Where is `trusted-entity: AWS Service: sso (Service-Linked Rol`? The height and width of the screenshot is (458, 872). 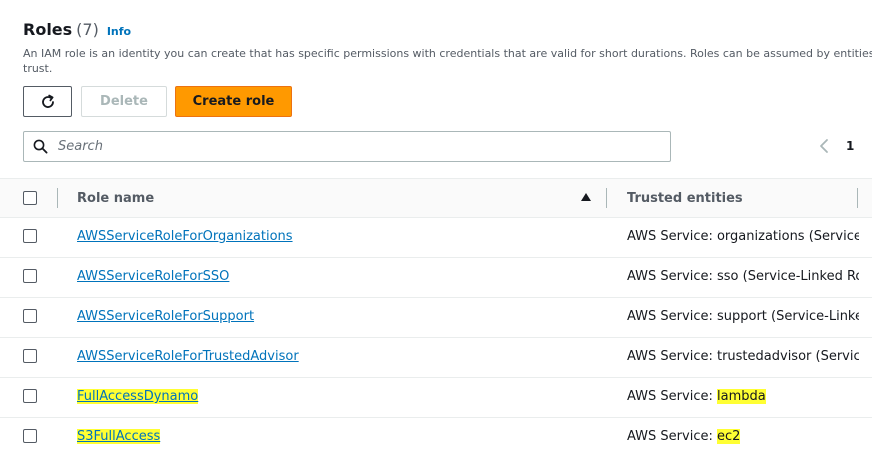 trusted-entity: AWS Service: sso (Service-Linked Rol is located at coordinates (743, 276).